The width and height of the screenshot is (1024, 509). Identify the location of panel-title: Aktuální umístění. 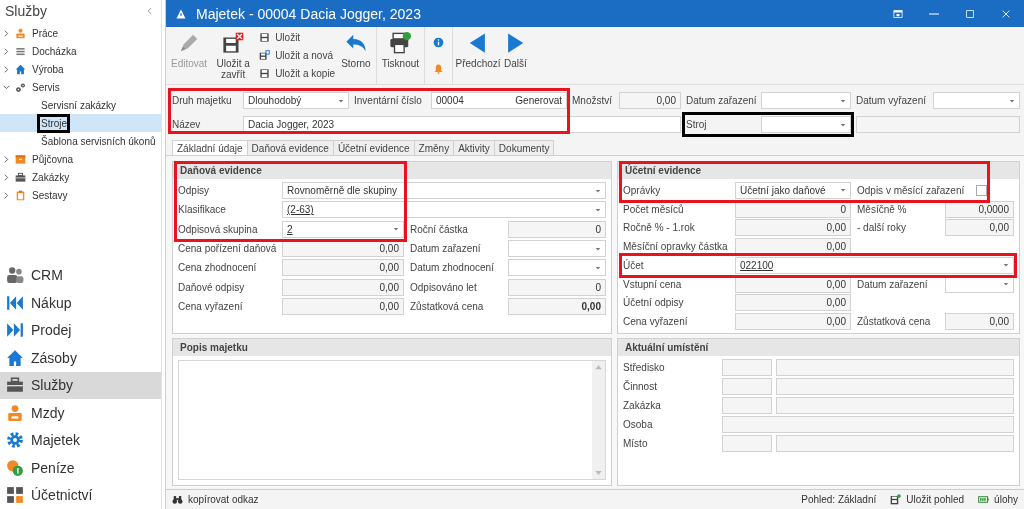
(667, 347).